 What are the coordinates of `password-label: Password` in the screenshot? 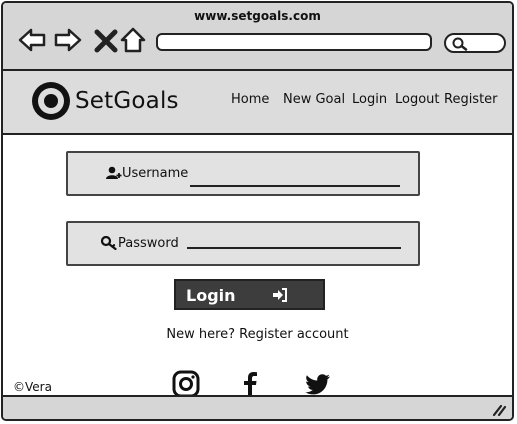 It's located at (148, 243).